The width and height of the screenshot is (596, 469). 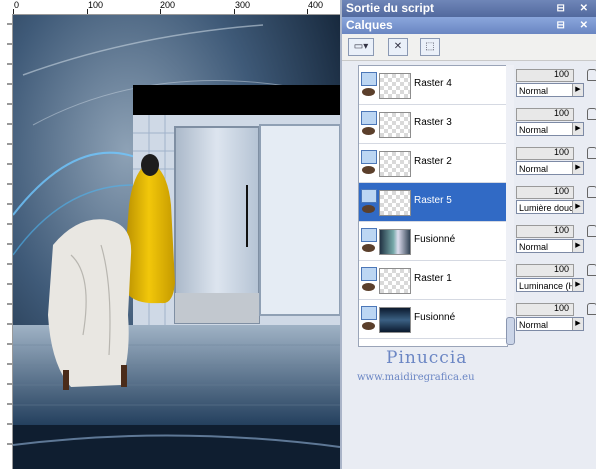 I want to click on layers-titlebar: Calques ⊟ ✕, so click(x=469, y=25).